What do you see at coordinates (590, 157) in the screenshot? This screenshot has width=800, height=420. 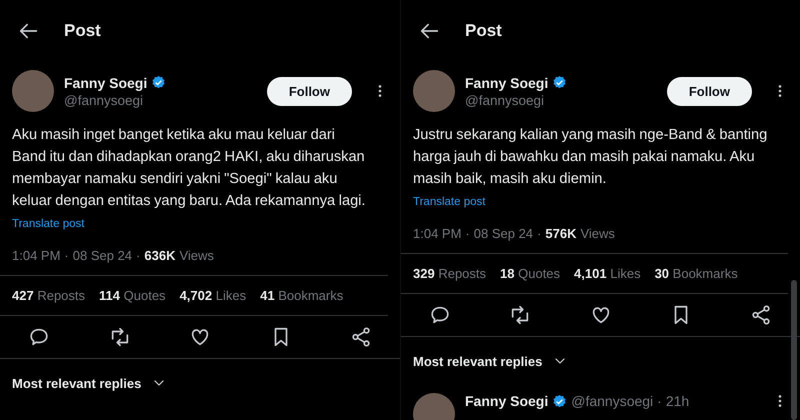 I see `post-text: Justru sekarang kalian yang masih nge-Band & banting harga jauh di bawahku dan masih pakai namaku. Aku masih baik, masih aku diemin.` at bounding box center [590, 157].